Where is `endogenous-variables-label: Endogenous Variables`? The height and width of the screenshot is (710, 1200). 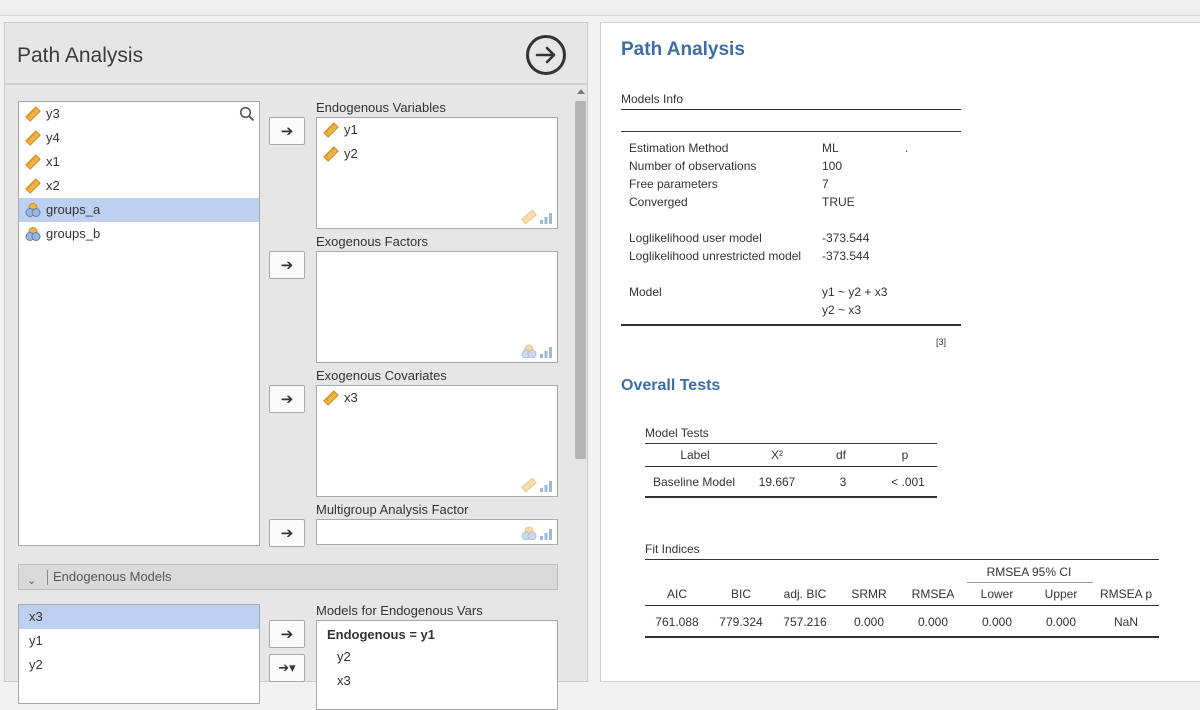
endogenous-variables-label: Endogenous Variables is located at coordinates (381, 107).